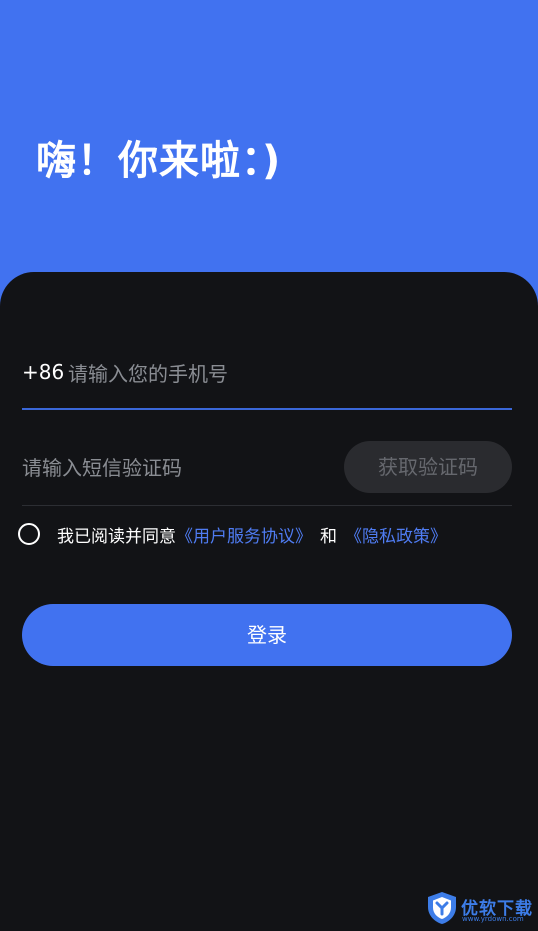 The width and height of the screenshot is (538, 931). I want to click on code-field-row: 获取验证码, so click(267, 473).